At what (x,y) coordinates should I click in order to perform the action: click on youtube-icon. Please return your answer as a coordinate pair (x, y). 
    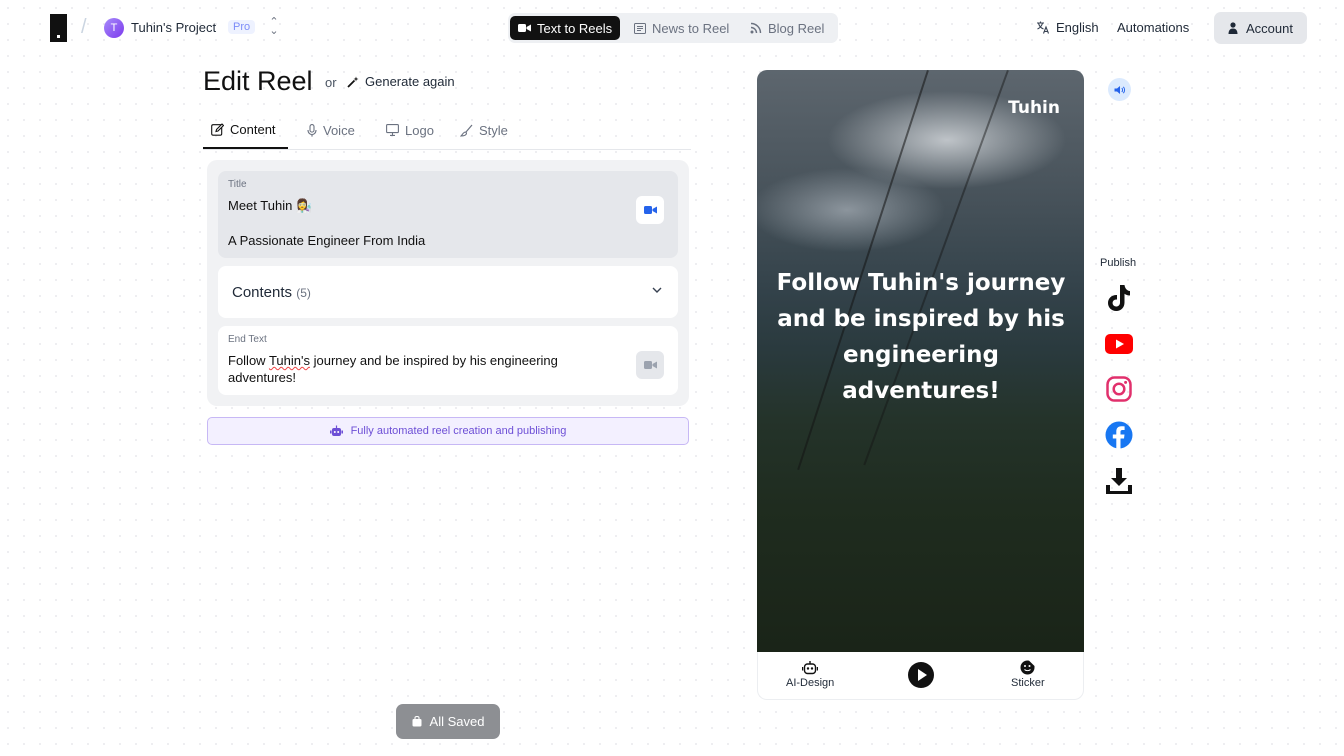
    Looking at the image, I should click on (1119, 344).